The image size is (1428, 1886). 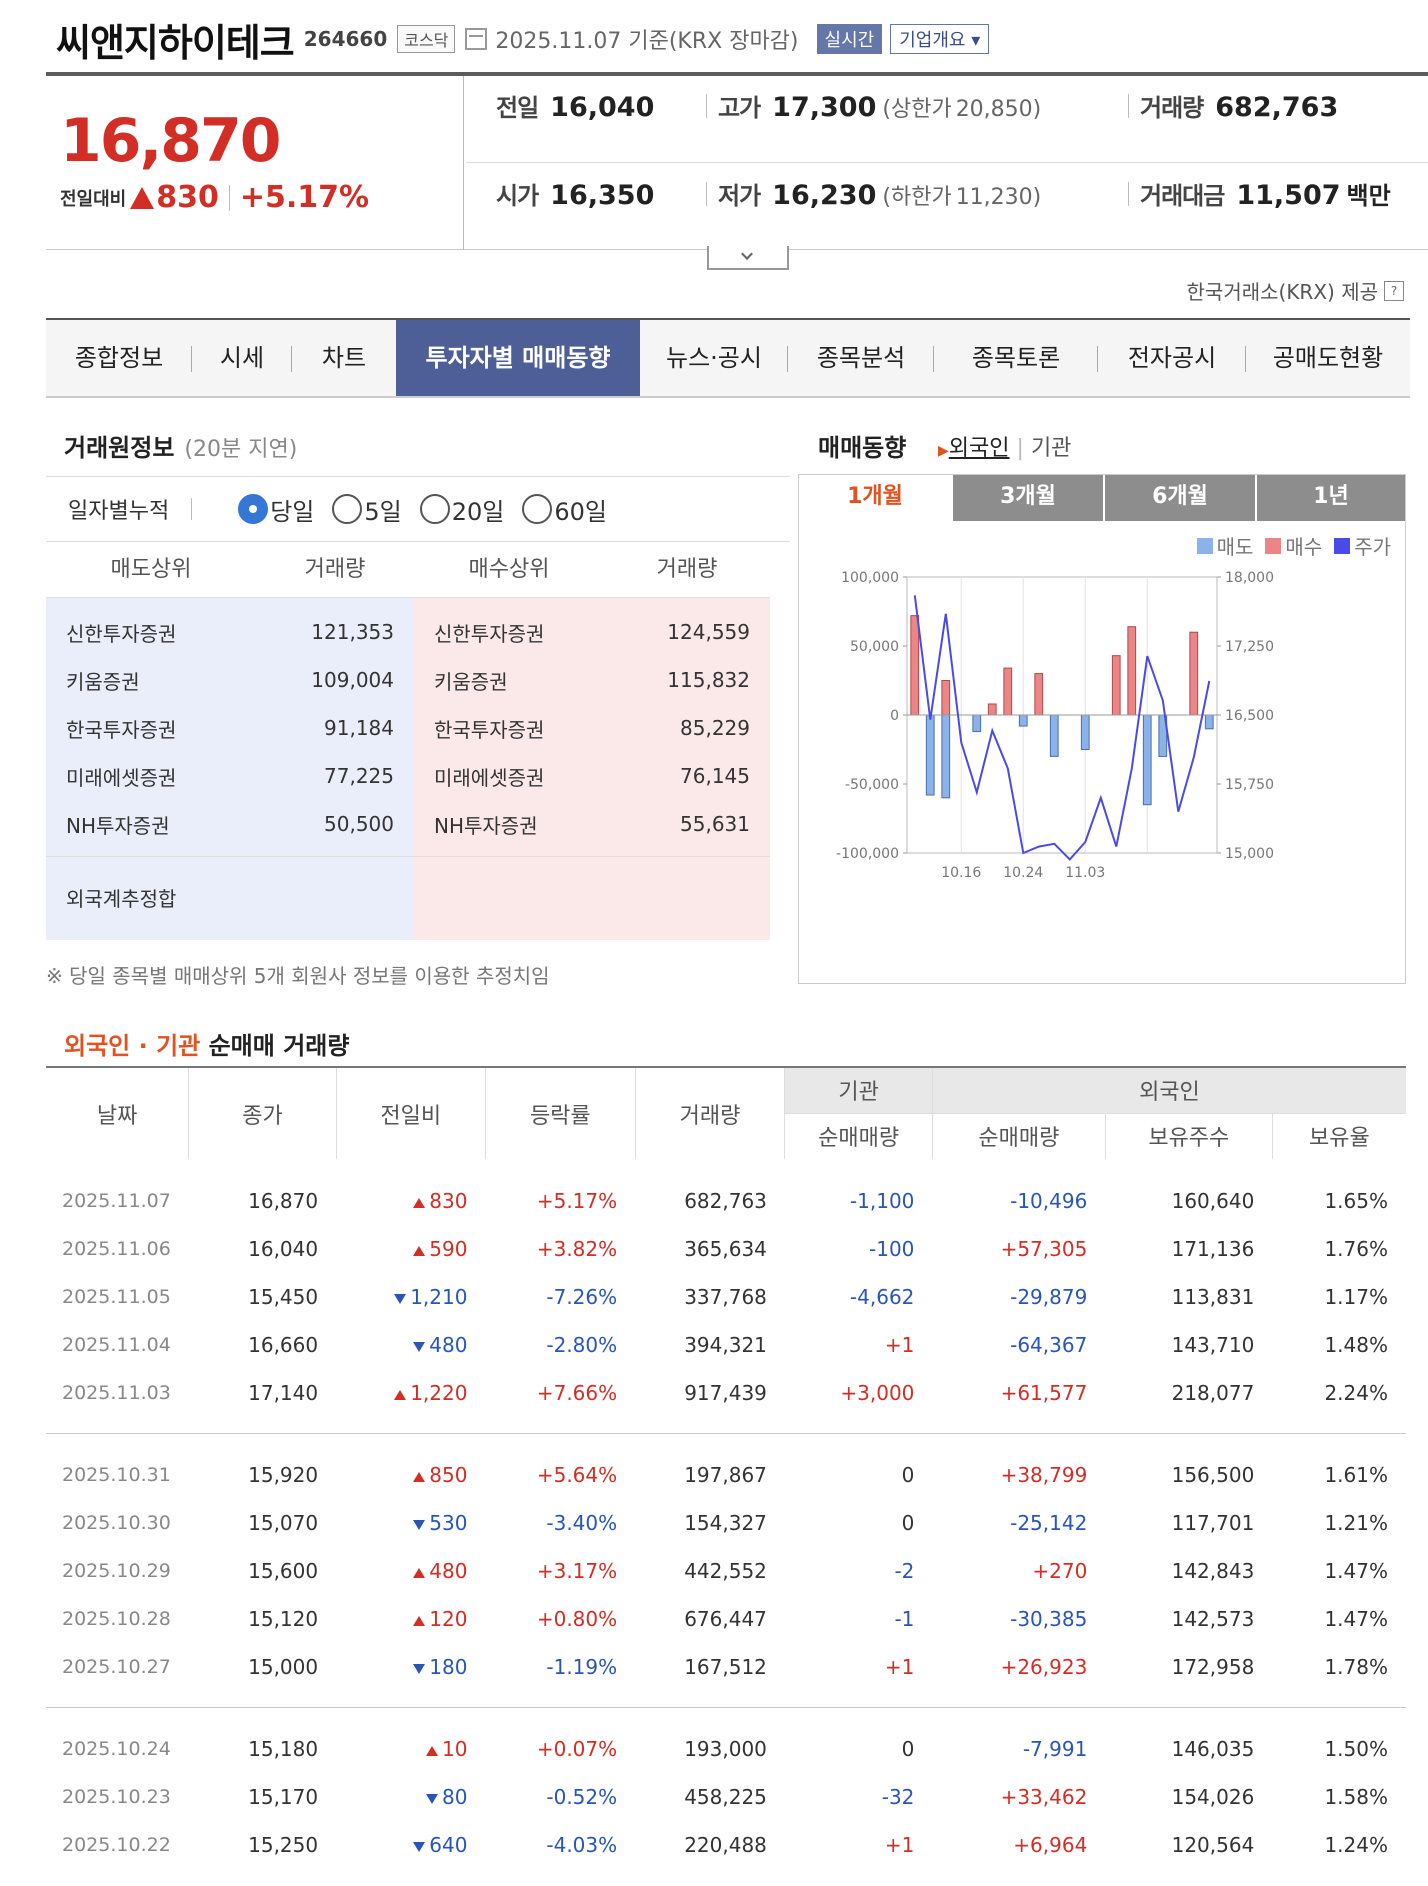 I want to click on cell-inst-net: 0, so click(x=908, y=1523).